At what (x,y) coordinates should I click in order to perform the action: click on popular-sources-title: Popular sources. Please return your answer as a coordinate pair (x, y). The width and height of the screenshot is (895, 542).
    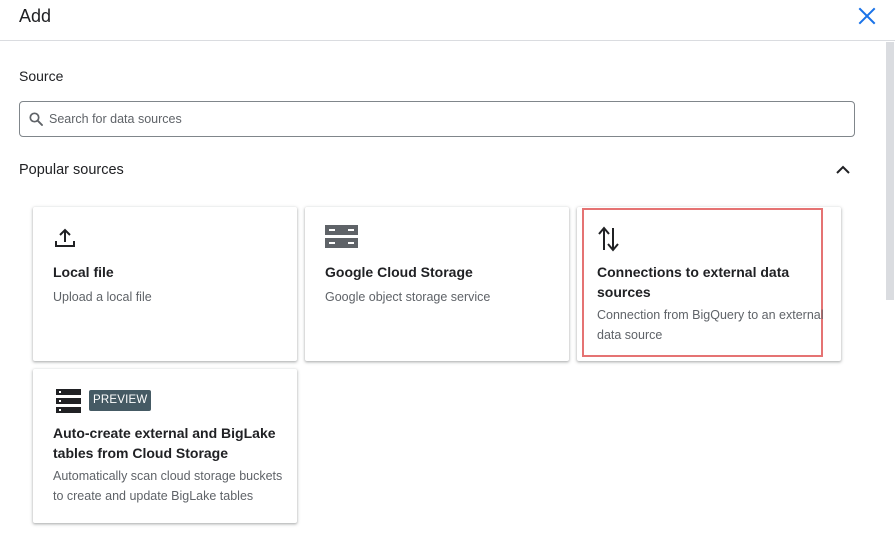
    Looking at the image, I should click on (71, 170).